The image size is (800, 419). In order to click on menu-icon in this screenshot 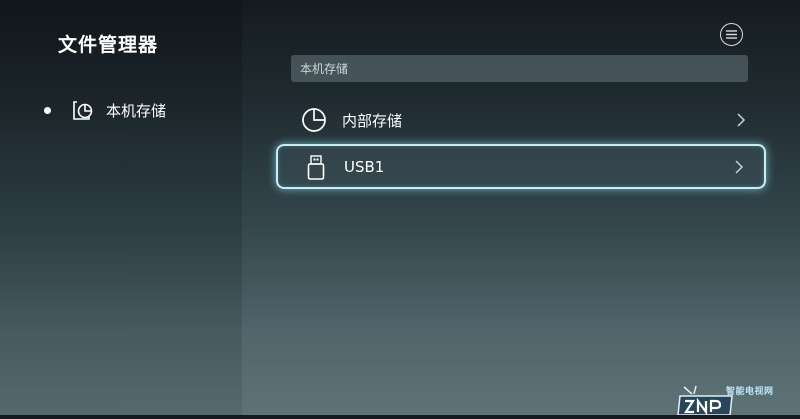, I will do `click(731, 34)`.